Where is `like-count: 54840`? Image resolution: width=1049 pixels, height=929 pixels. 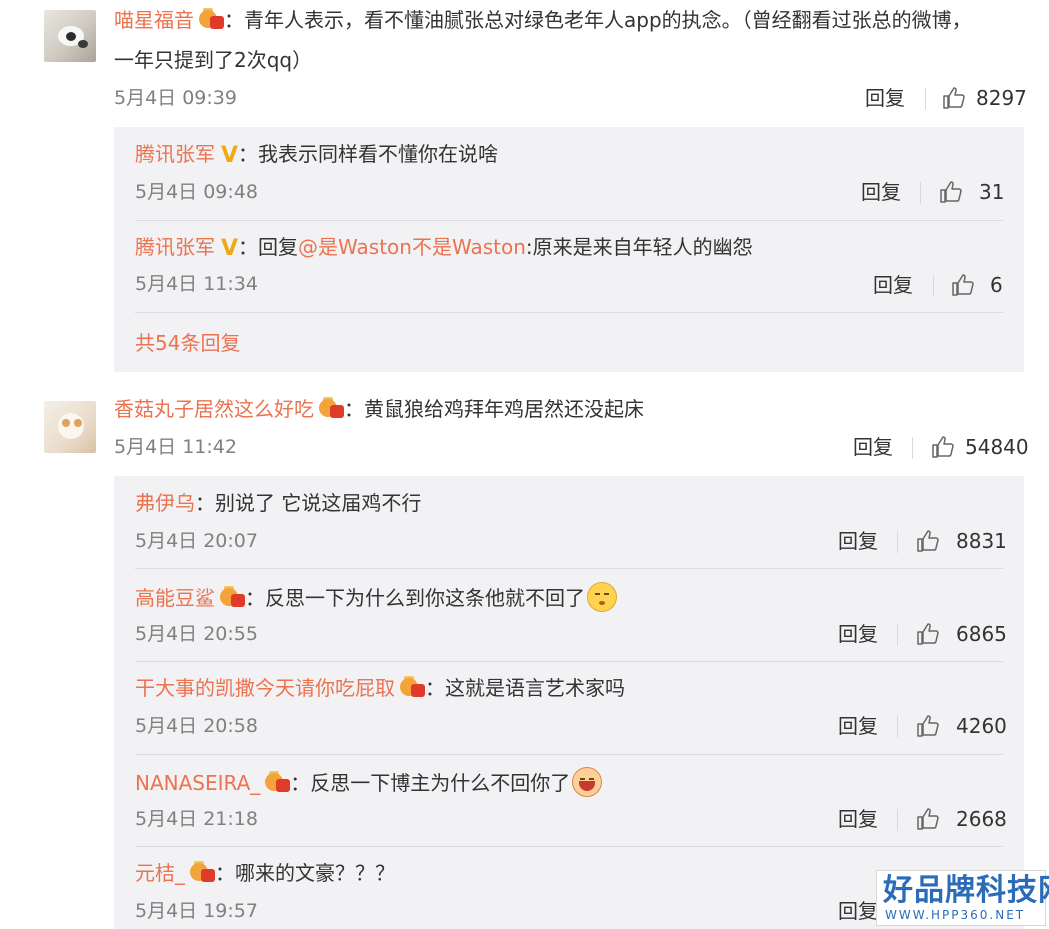
like-count: 54840 is located at coordinates (997, 447).